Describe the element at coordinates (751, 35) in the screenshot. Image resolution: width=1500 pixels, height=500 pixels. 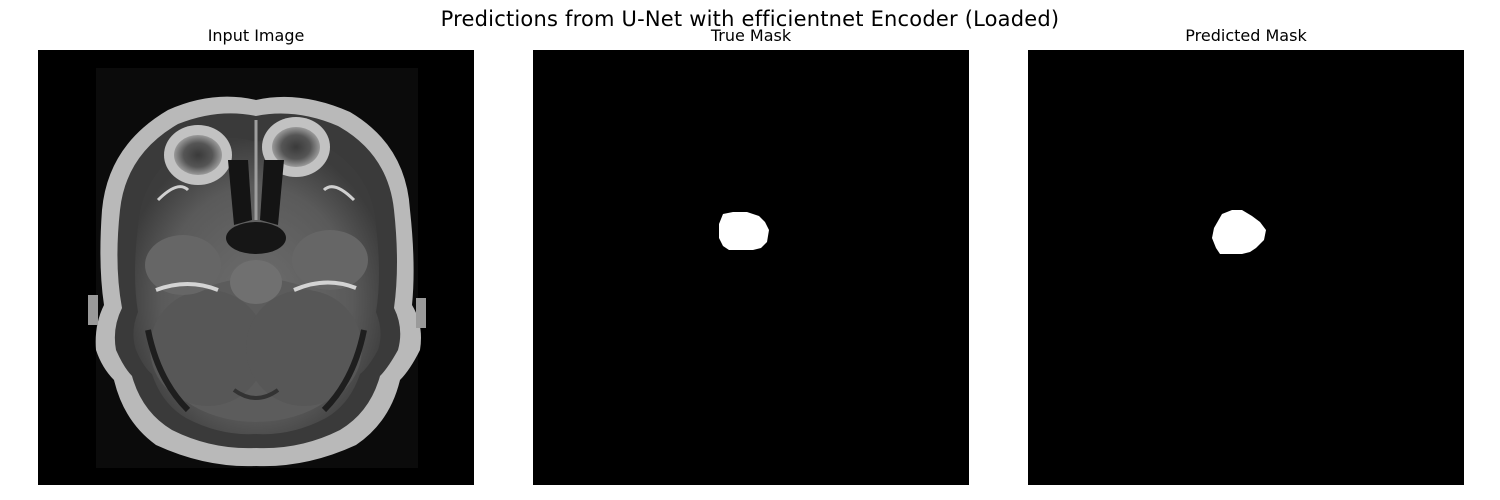
I see `panel-title-true-mask: True Mask` at that location.